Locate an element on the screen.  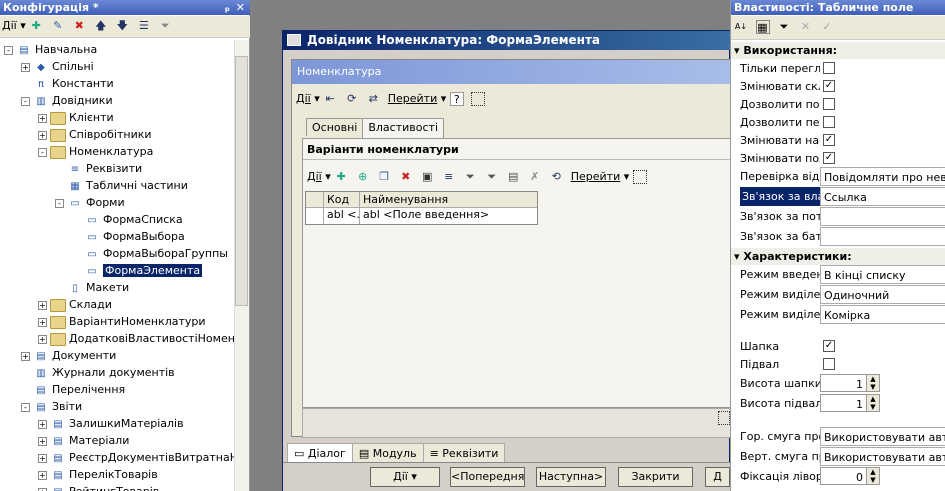
switch-icon: ⇄ is located at coordinates (373, 99).